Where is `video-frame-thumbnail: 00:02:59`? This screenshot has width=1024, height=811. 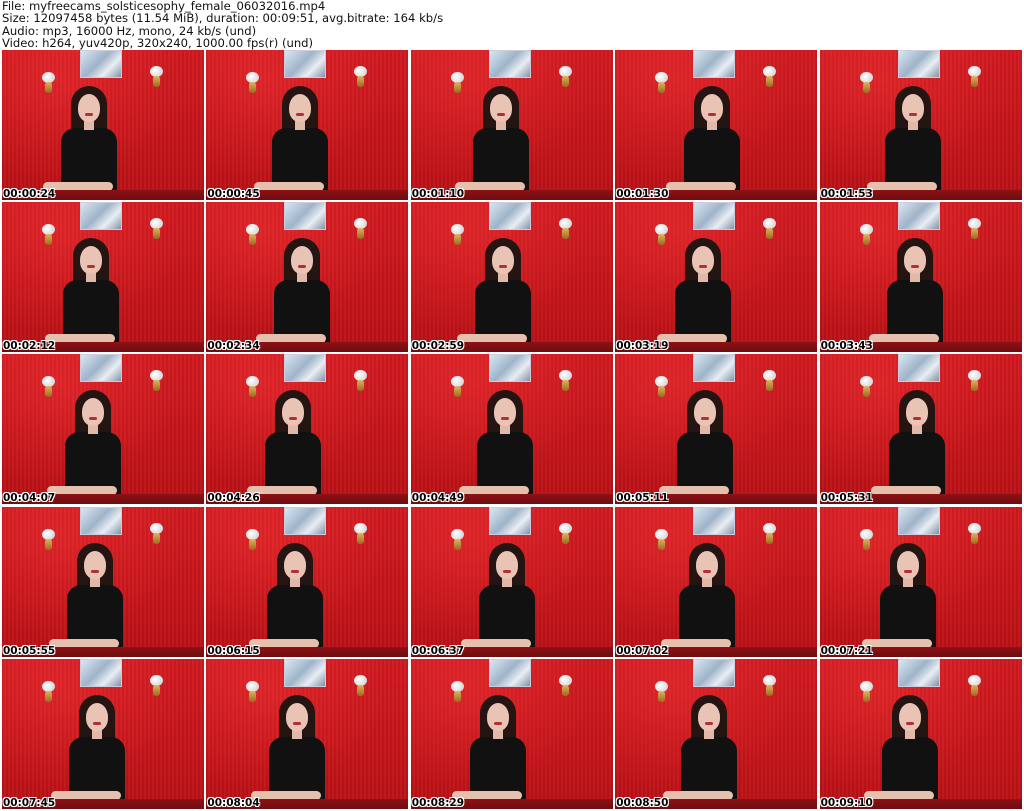
video-frame-thumbnail: 00:02:59 is located at coordinates (511, 277).